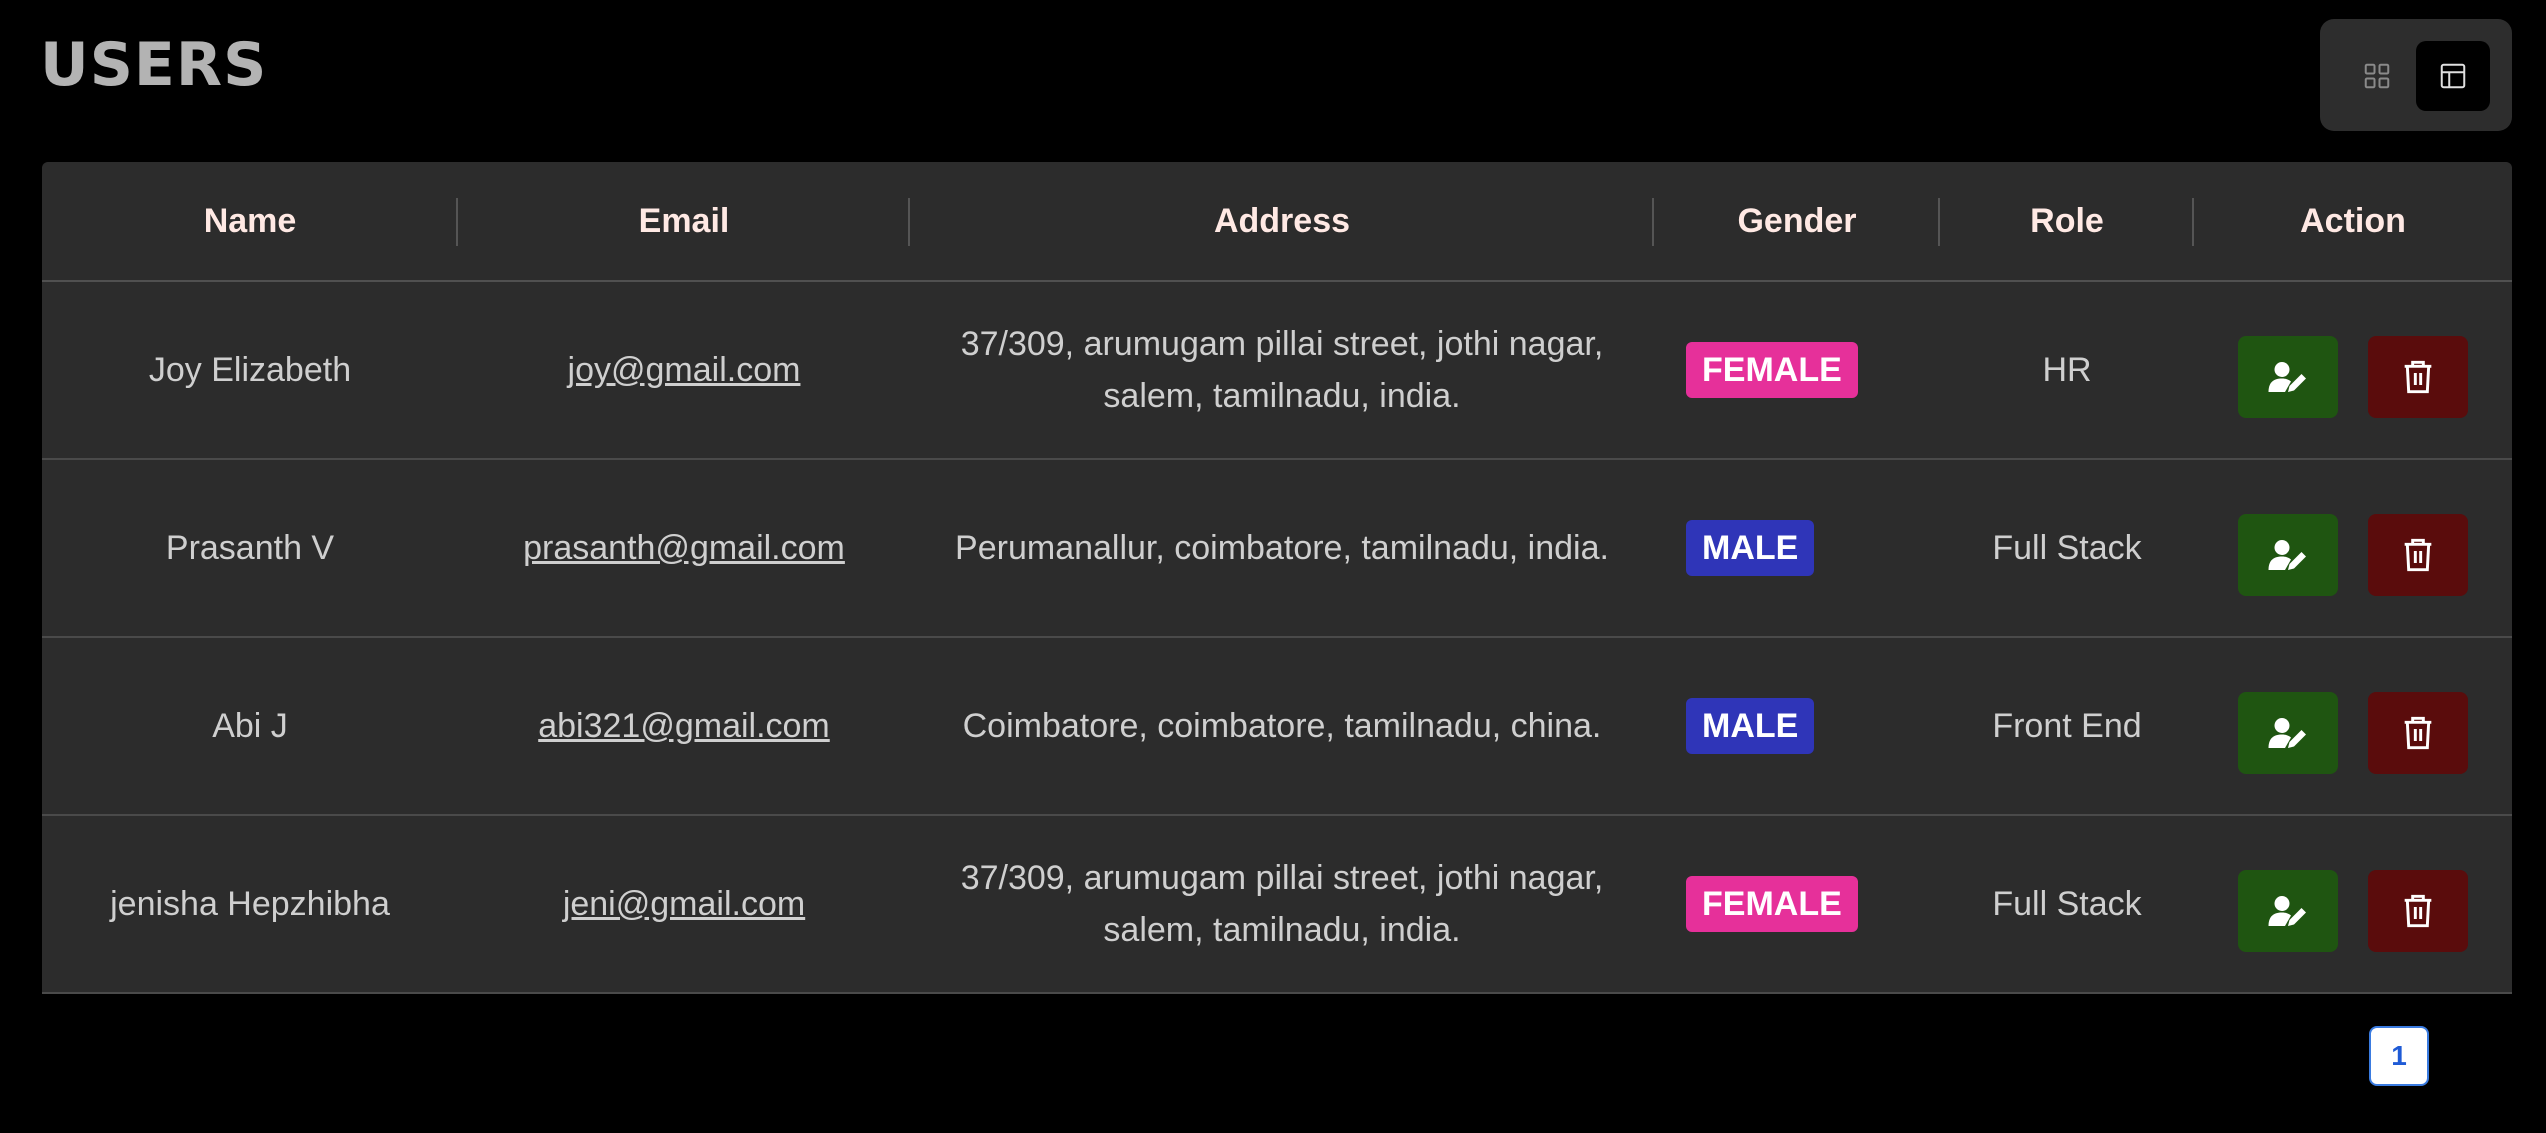  What do you see at coordinates (684, 370) in the screenshot?
I see `user-email-link: joy@gmail.com` at bounding box center [684, 370].